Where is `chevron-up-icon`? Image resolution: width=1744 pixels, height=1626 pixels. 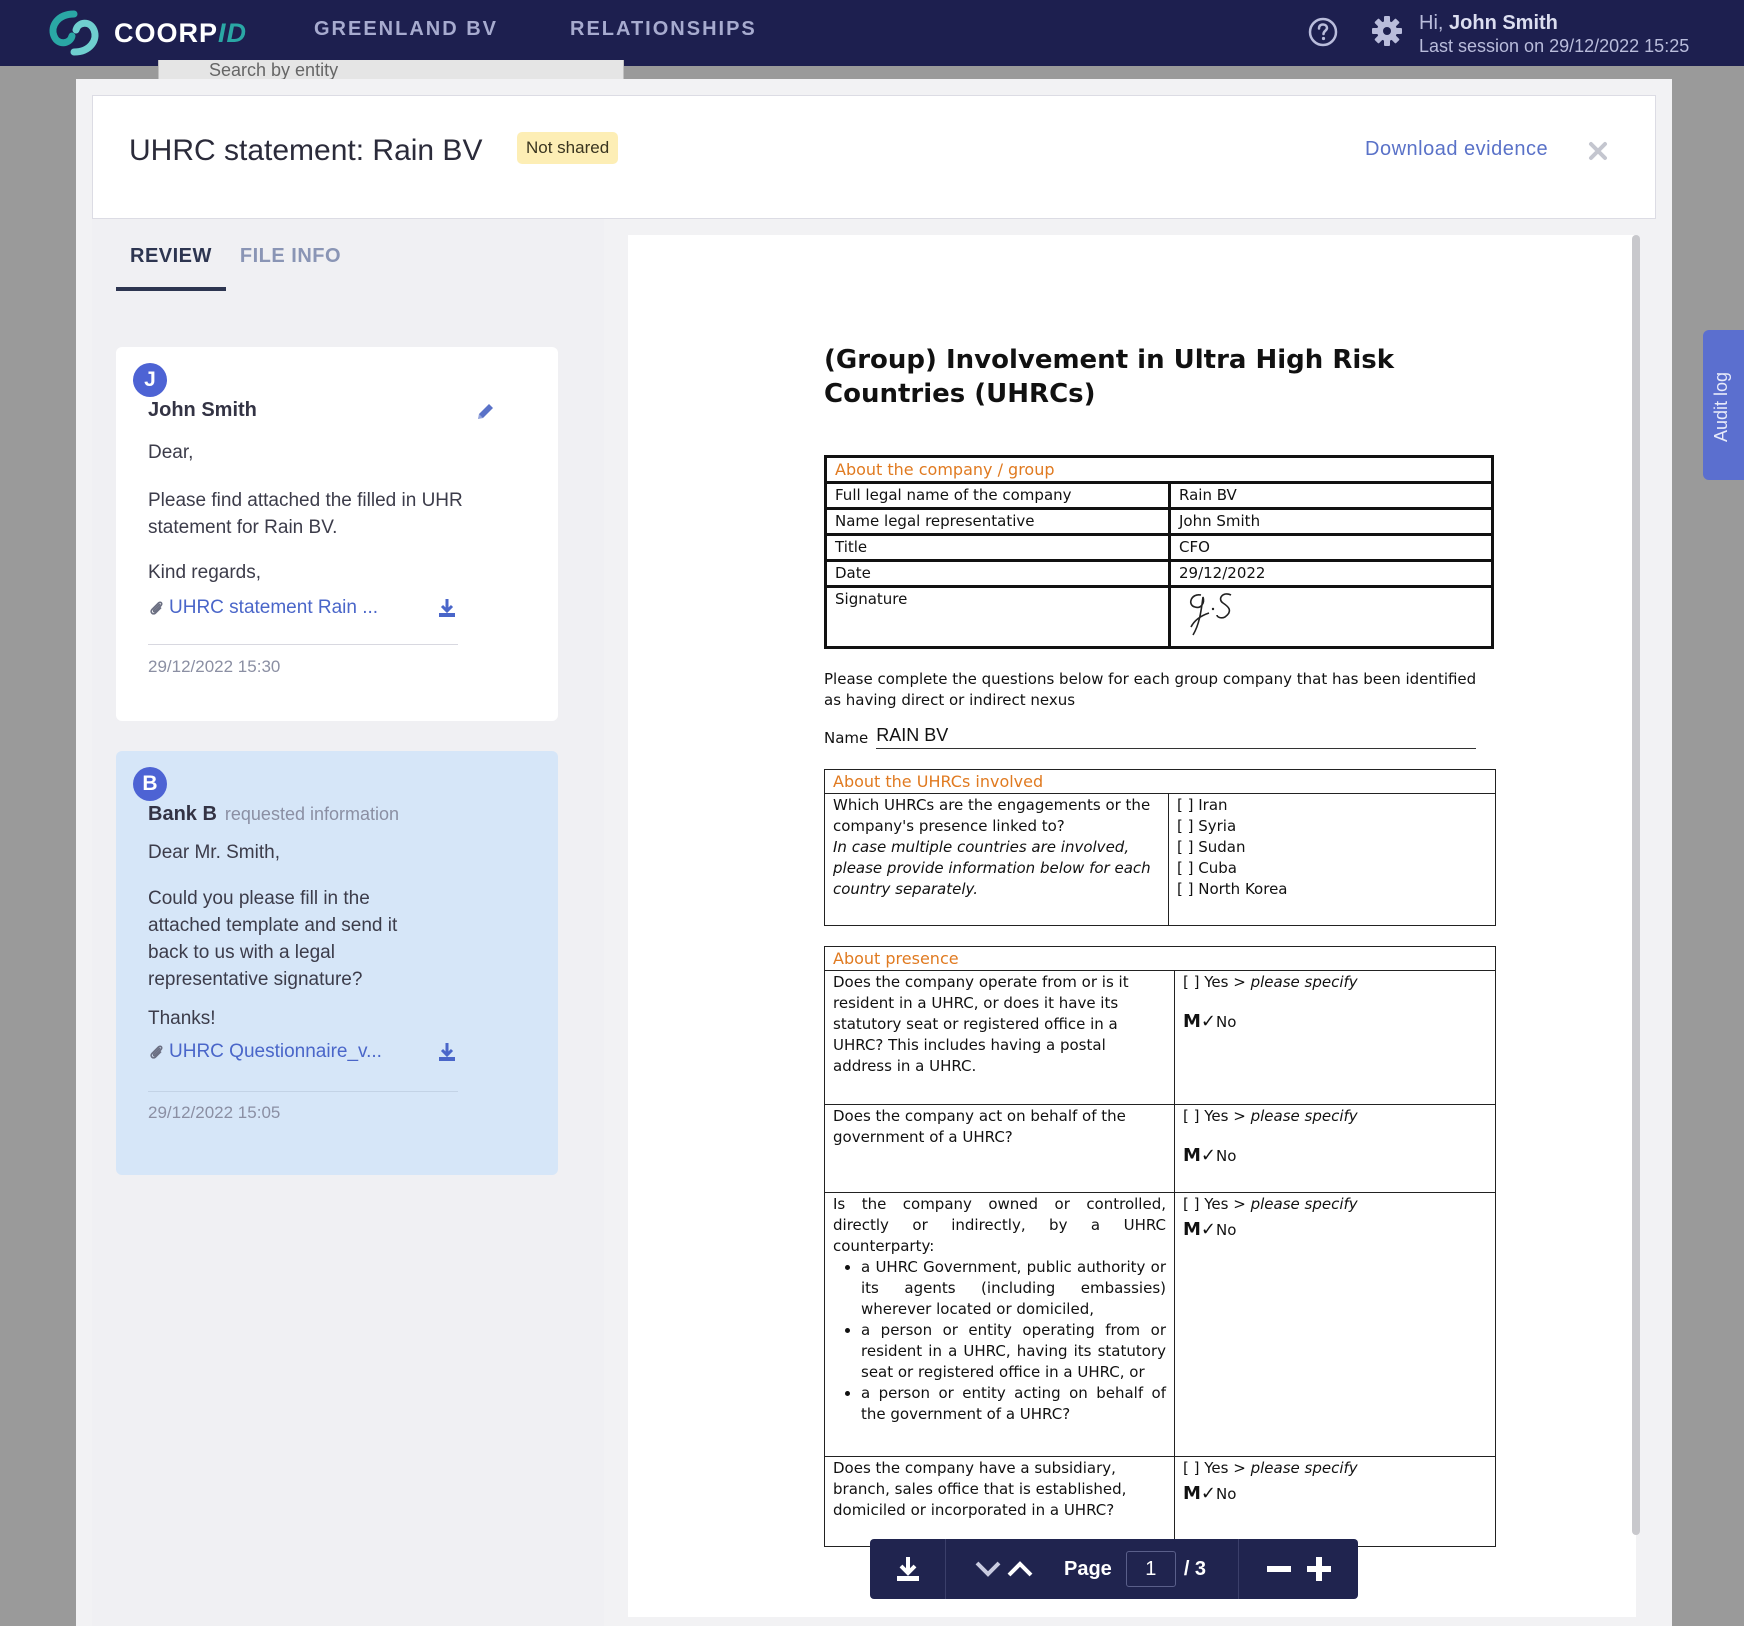
chevron-up-icon is located at coordinates (1020, 1569).